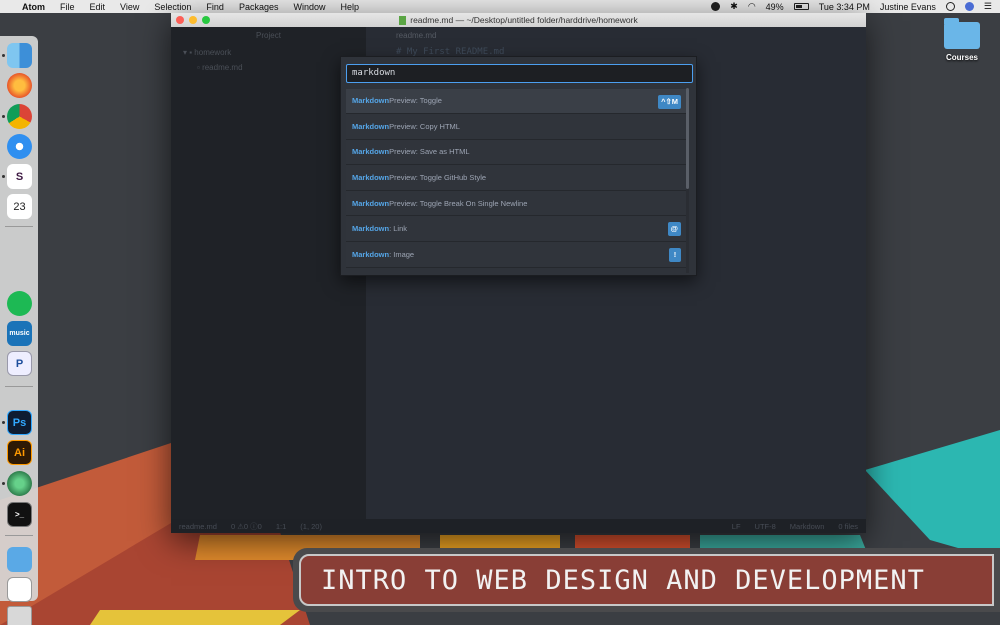 The image size is (1000, 625). Describe the element at coordinates (734, 6) in the screenshot. I see `bluetooth-icon: ✱` at that location.